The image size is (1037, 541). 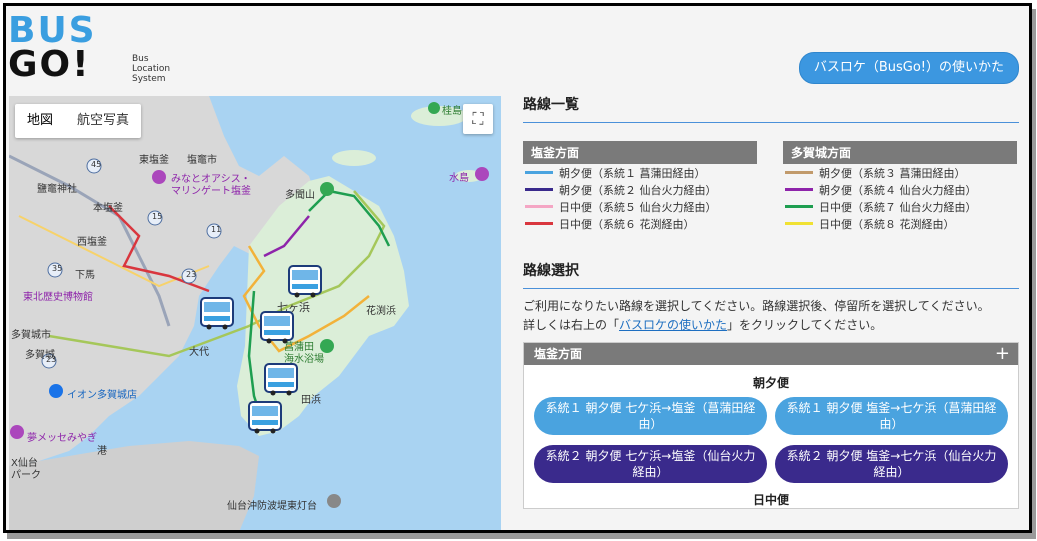 I want to click on accordion-header: 塩釜方面 +, so click(x=771, y=354).